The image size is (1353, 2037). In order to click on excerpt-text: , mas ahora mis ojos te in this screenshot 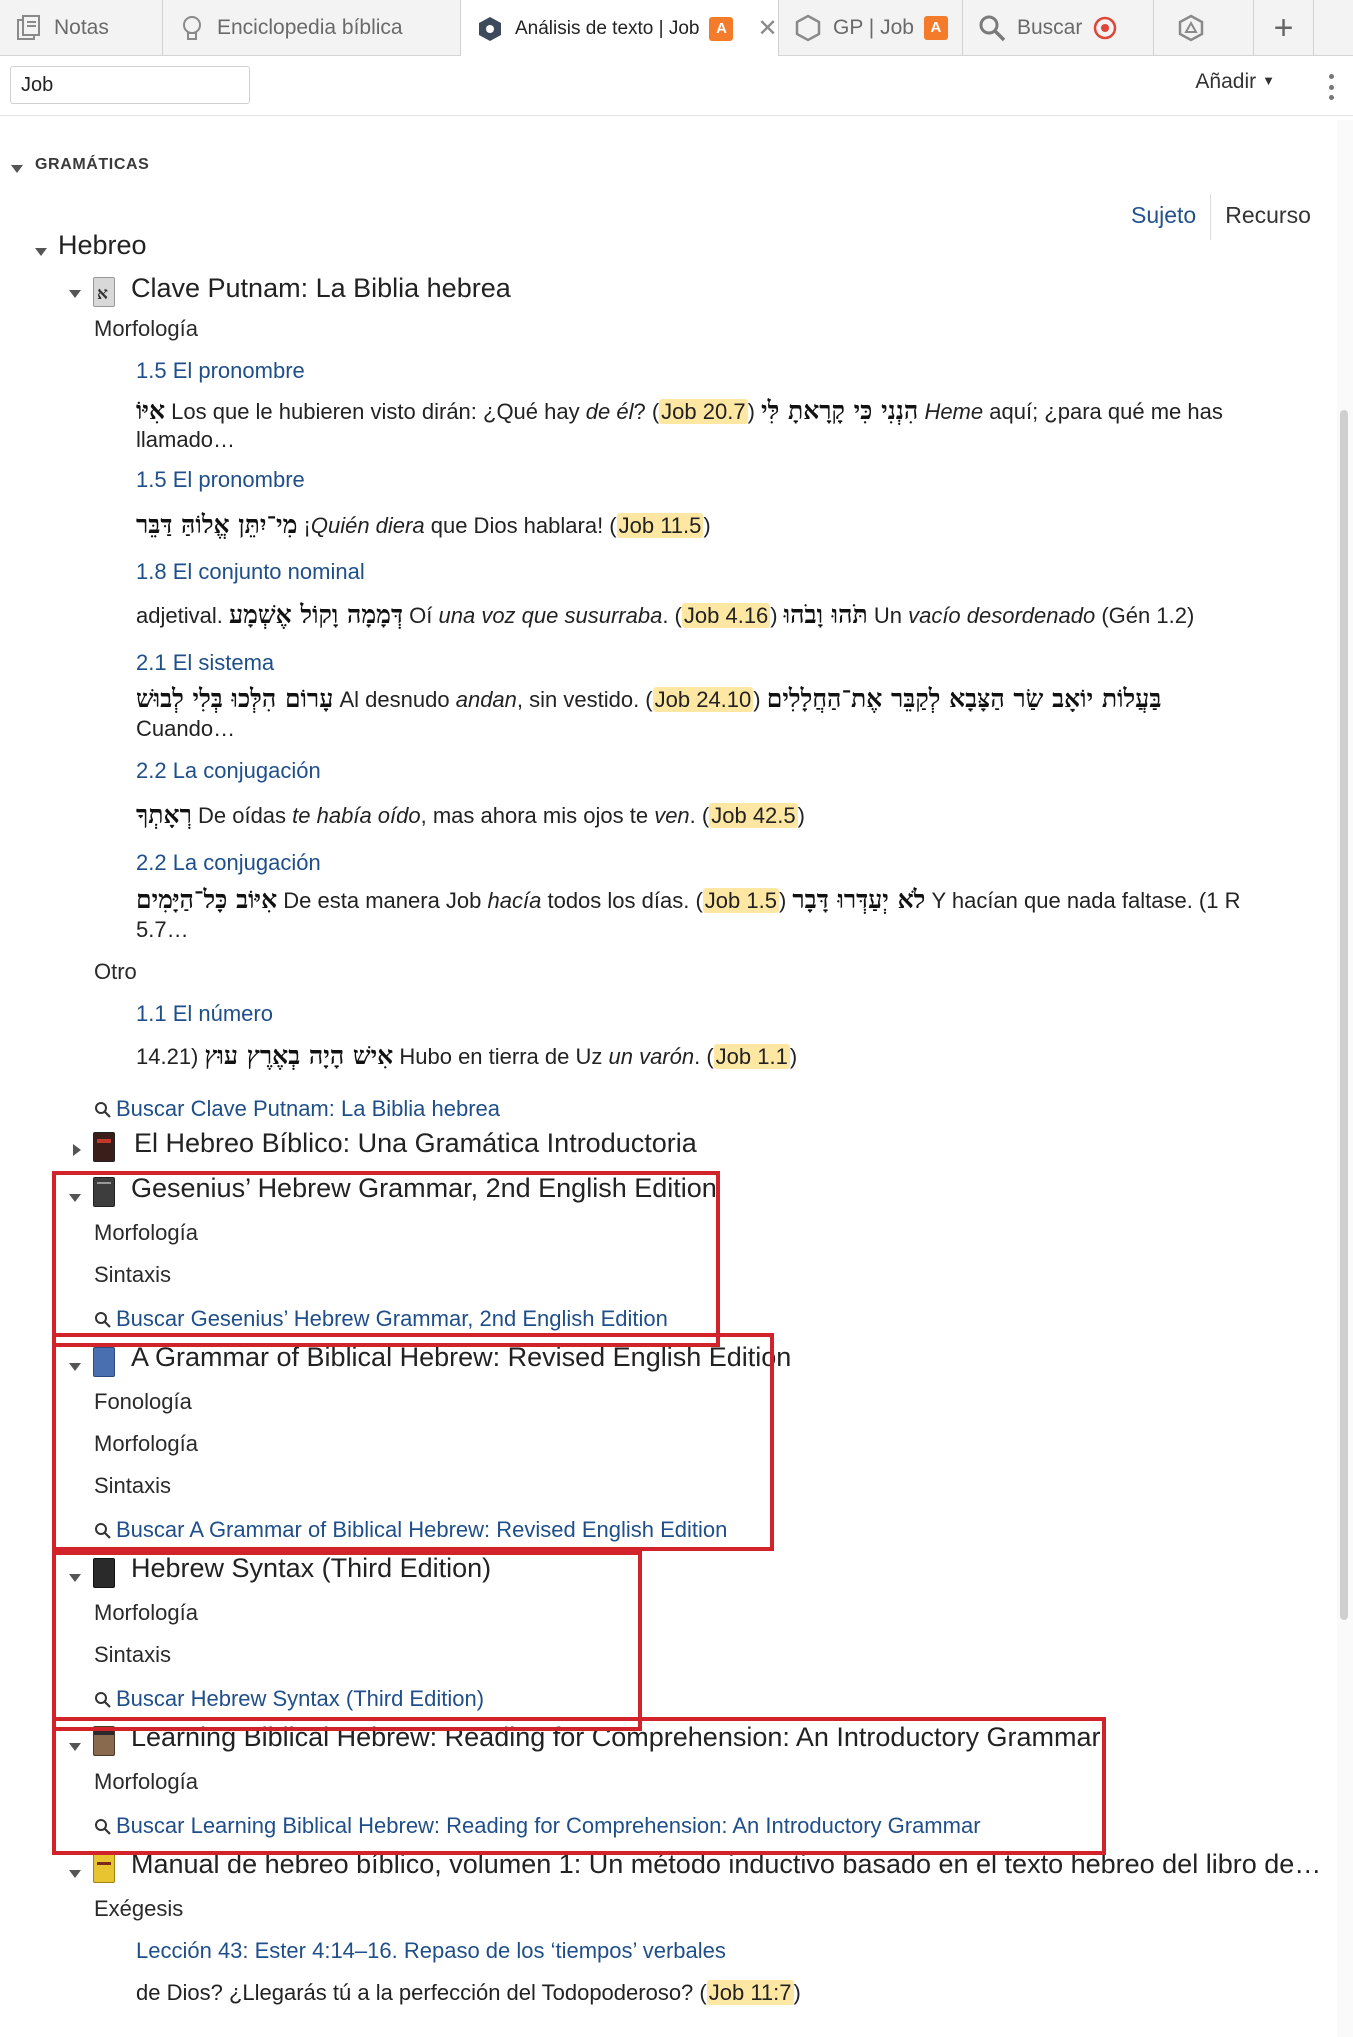, I will do `click(534, 815)`.